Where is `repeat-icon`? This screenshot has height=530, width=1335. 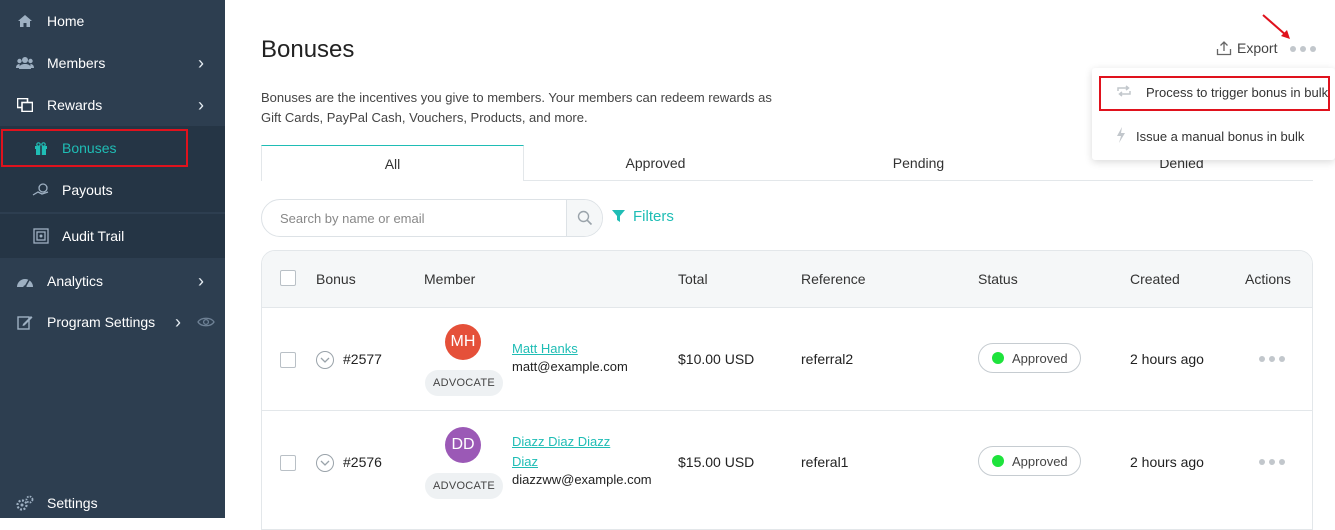
repeat-icon is located at coordinates (1124, 92).